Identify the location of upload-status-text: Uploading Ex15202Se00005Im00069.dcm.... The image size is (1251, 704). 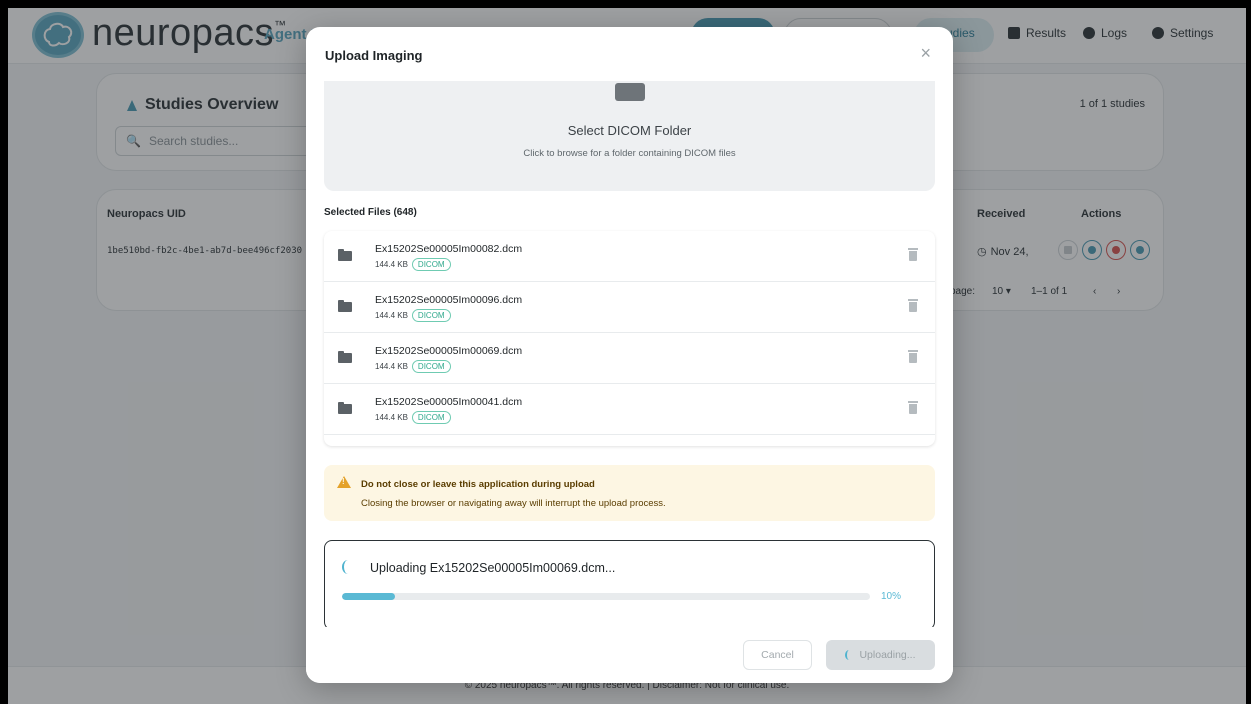
(493, 568).